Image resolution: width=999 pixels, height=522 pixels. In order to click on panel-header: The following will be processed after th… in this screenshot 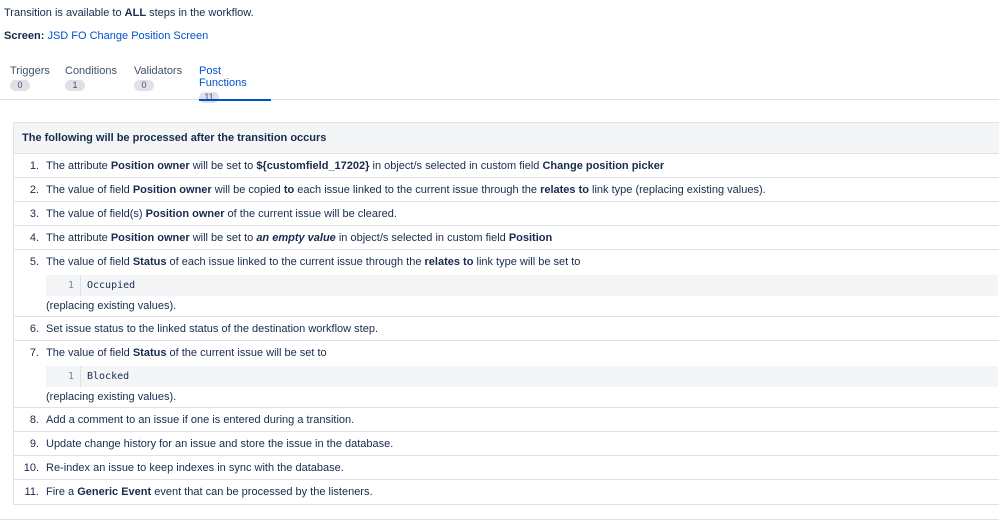, I will do `click(506, 138)`.